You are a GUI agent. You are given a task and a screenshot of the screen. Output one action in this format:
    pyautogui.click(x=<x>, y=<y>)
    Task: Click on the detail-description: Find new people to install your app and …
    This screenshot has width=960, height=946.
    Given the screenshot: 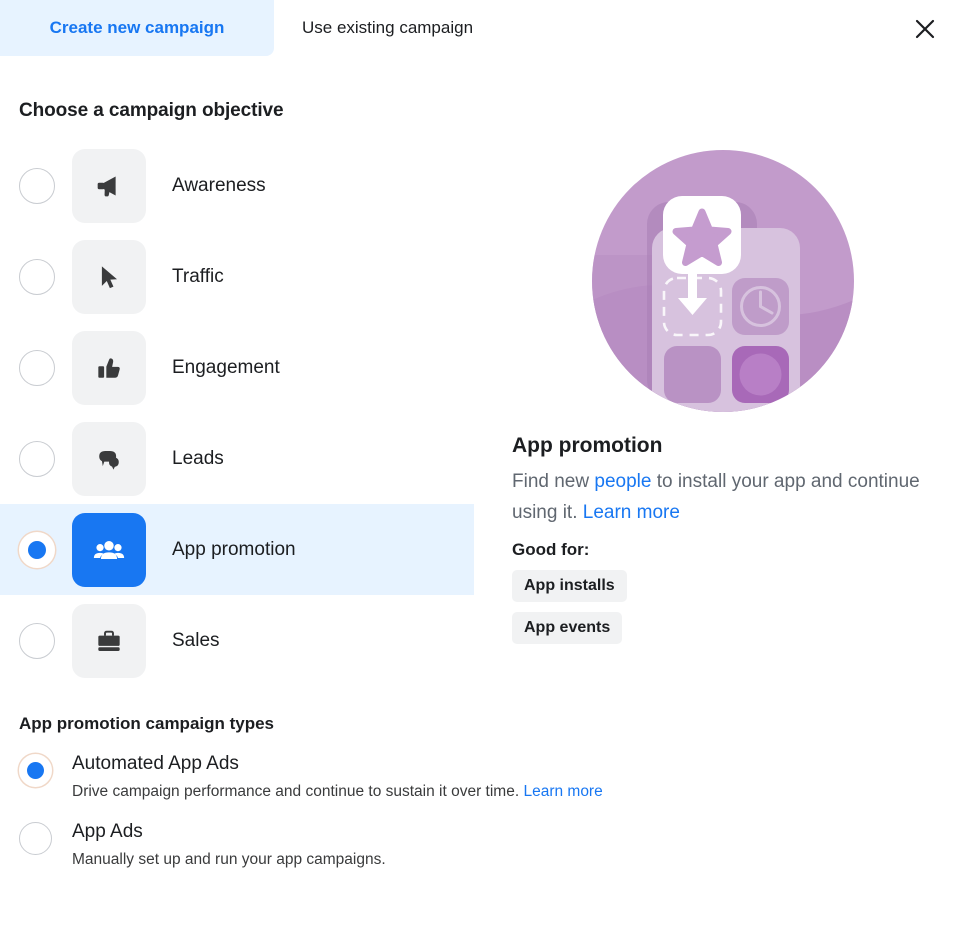 What is the action you would take?
    pyautogui.click(x=717, y=497)
    